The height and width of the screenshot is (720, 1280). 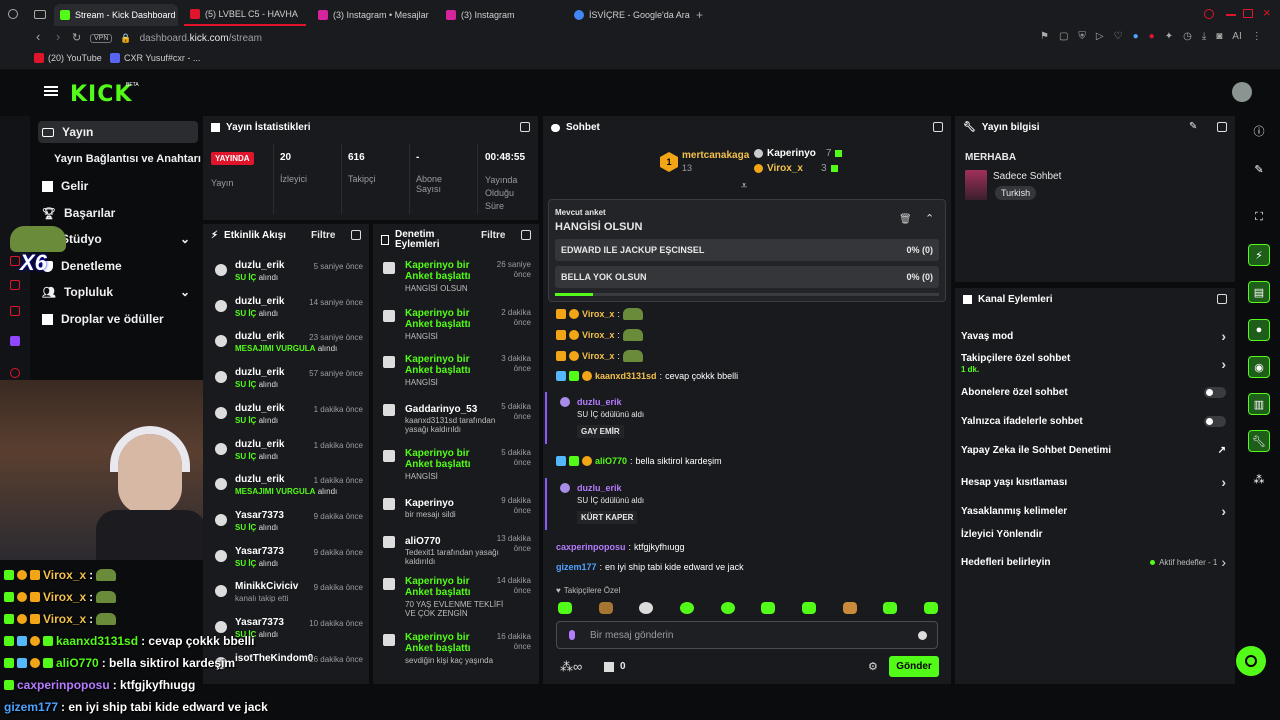 I want to click on menu-dots-icon: ⋮, so click(x=1257, y=36).